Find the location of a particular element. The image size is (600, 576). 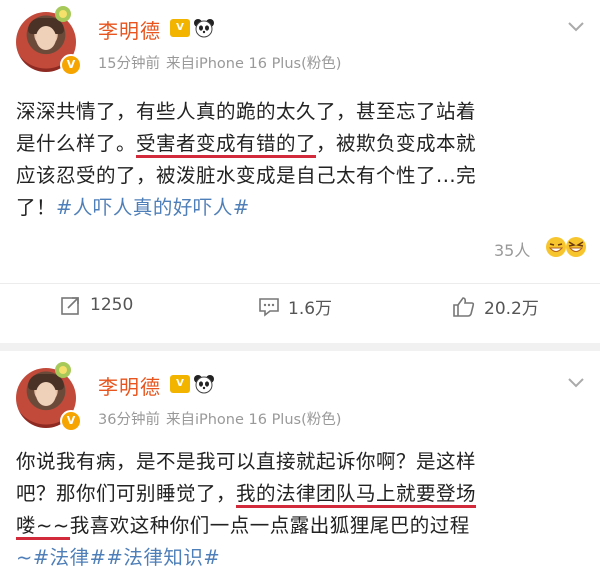

repost-button: 1250 is located at coordinates (96, 305).